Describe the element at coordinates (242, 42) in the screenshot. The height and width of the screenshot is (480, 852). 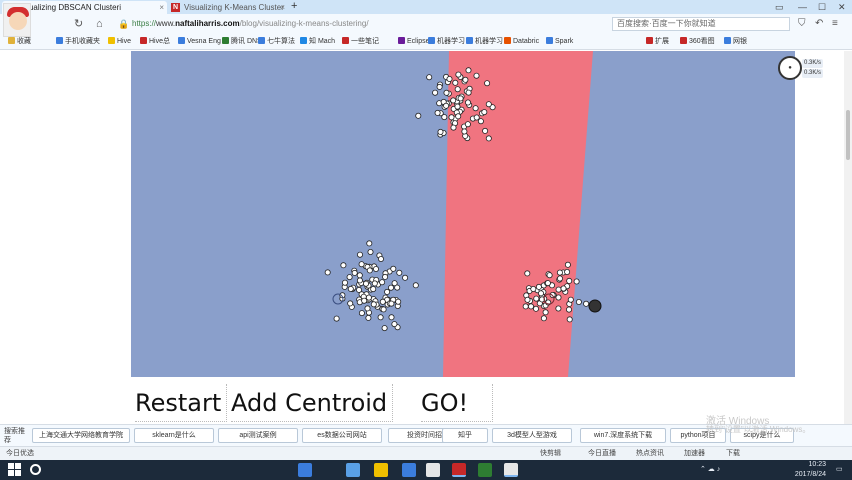
I see `bookmark-item: 腾讯 DNS` at that location.